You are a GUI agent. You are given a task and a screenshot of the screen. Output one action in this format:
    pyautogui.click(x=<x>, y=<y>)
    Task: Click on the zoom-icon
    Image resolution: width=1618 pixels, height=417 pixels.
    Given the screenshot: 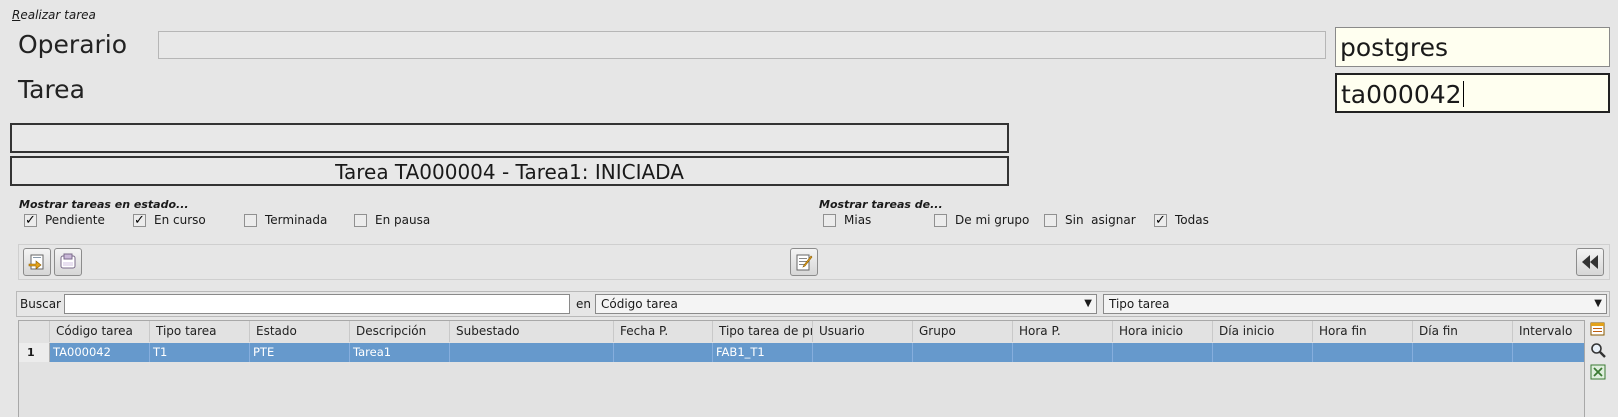 What is the action you would take?
    pyautogui.click(x=1598, y=350)
    